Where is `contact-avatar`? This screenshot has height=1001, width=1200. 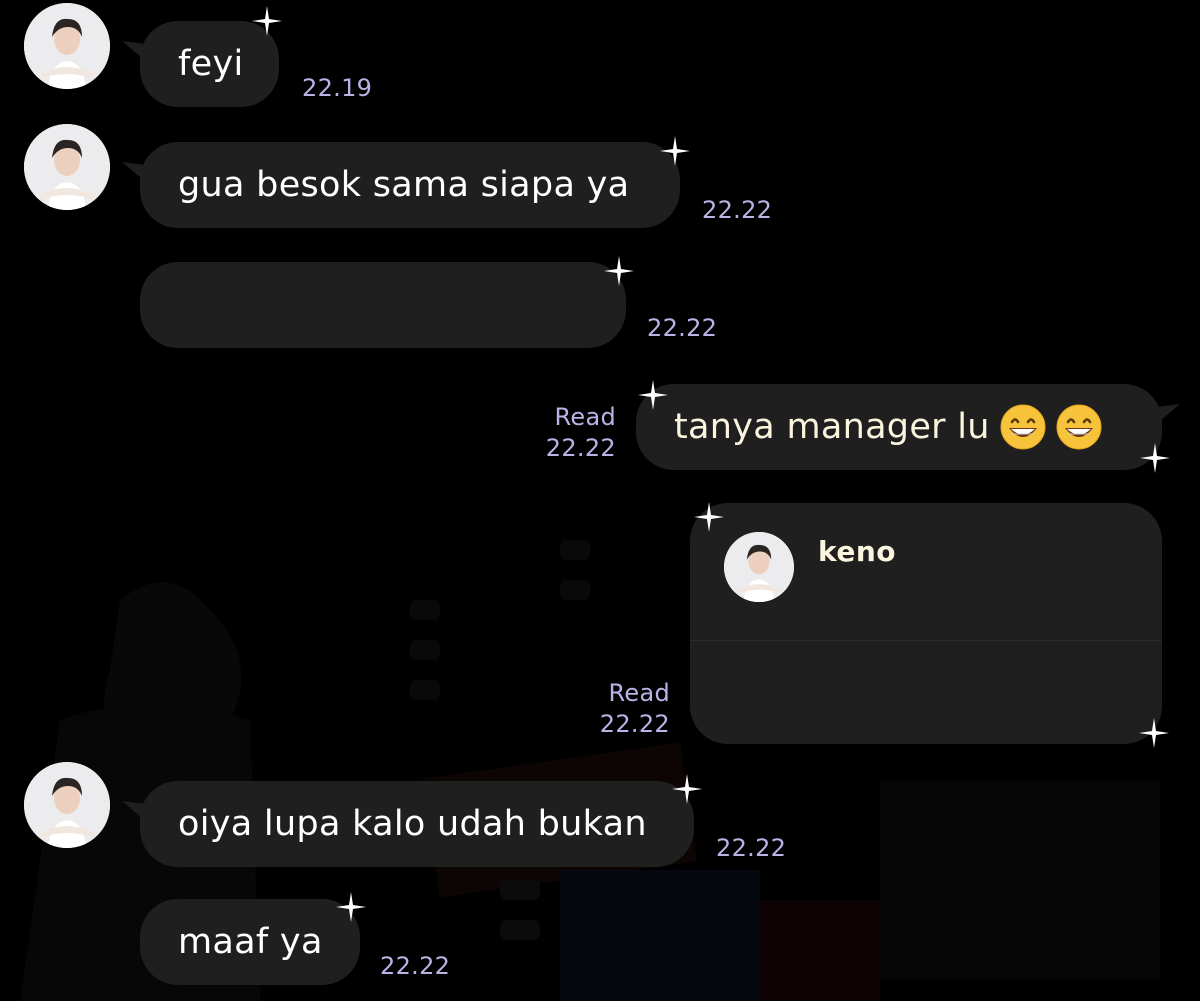 contact-avatar is located at coordinates (759, 567).